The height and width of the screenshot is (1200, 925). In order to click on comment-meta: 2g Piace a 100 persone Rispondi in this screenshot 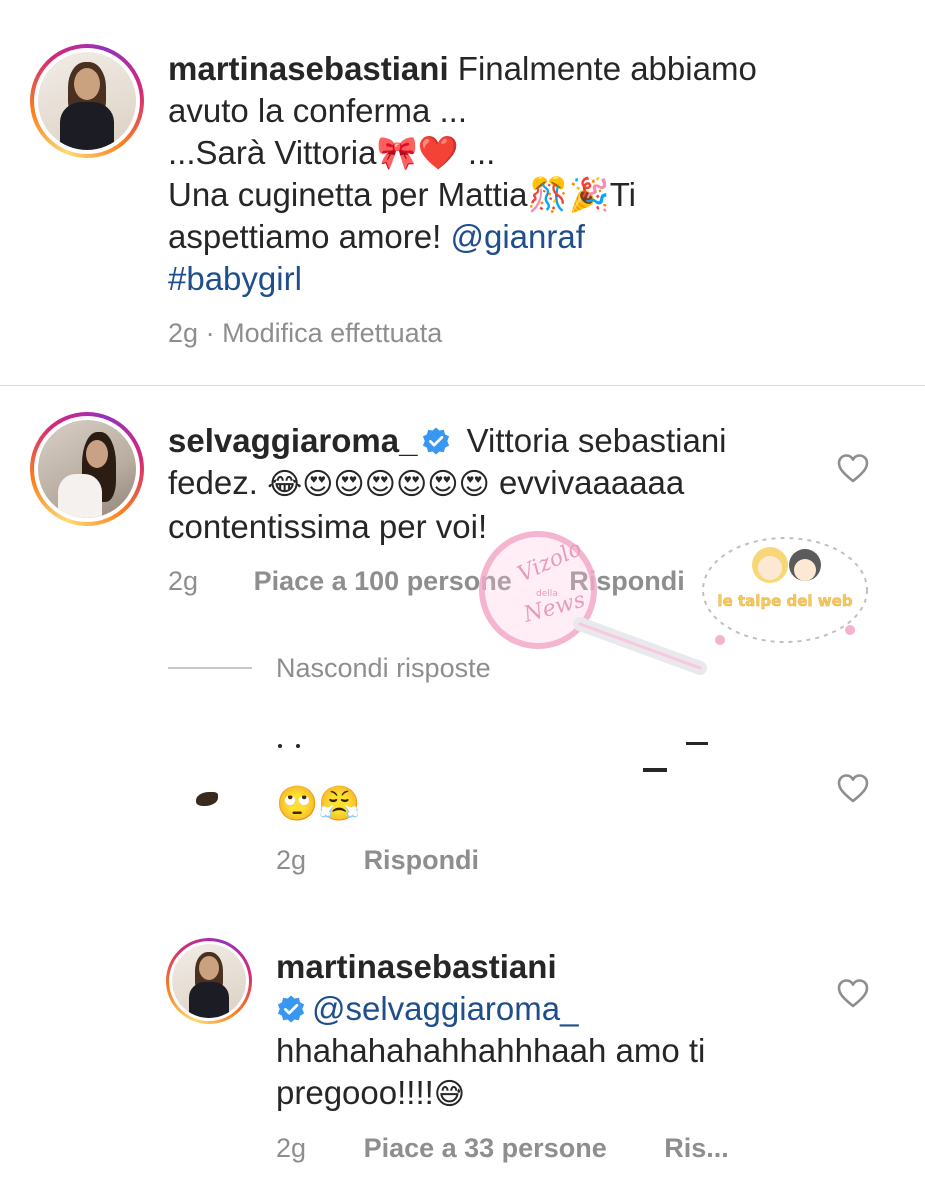, I will do `click(426, 581)`.